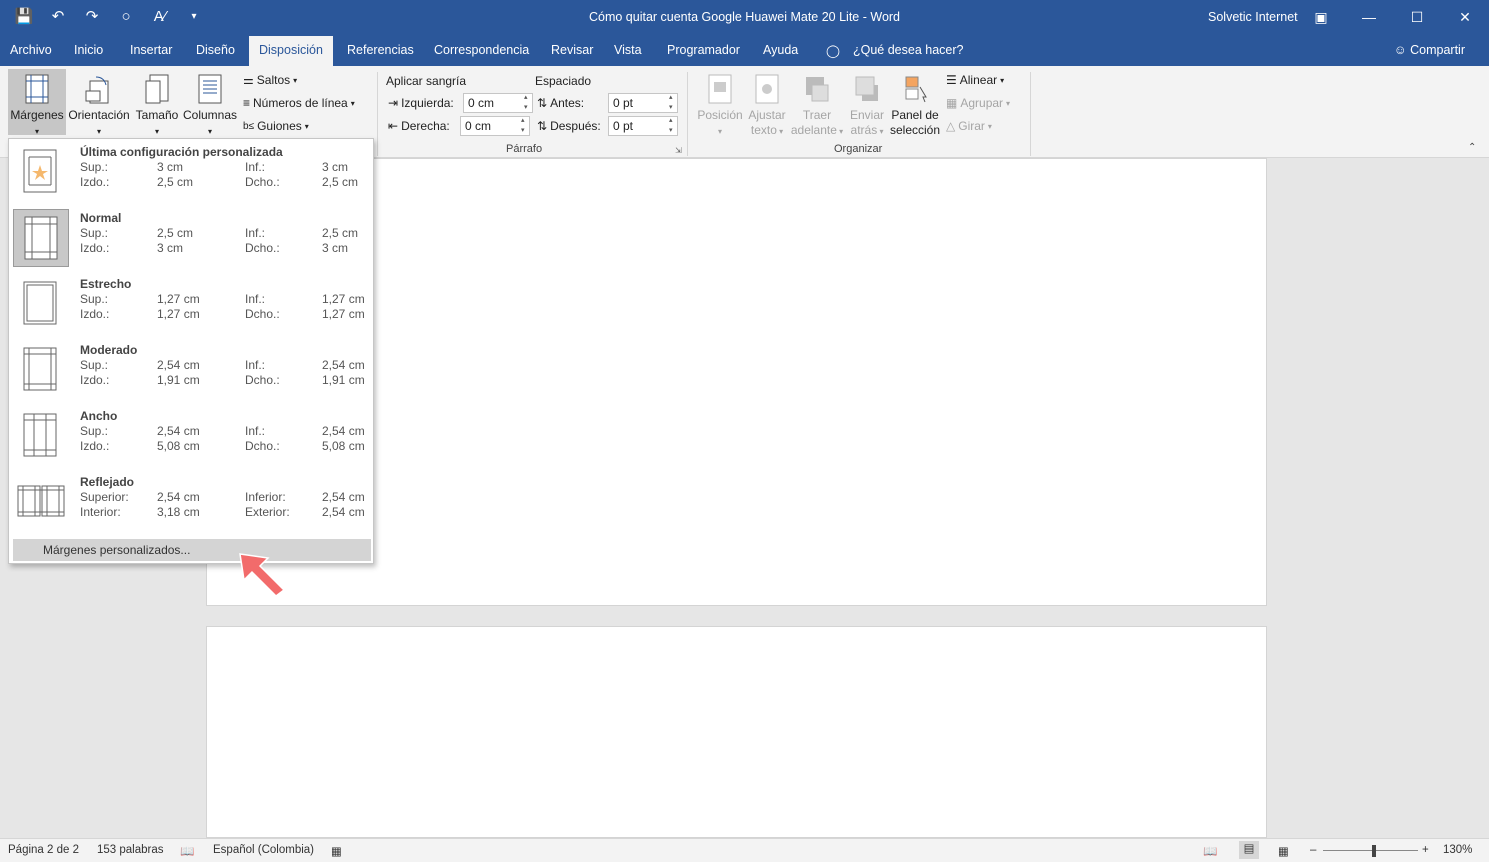  What do you see at coordinates (1370, 850) in the screenshot?
I see `zoom-slider` at bounding box center [1370, 850].